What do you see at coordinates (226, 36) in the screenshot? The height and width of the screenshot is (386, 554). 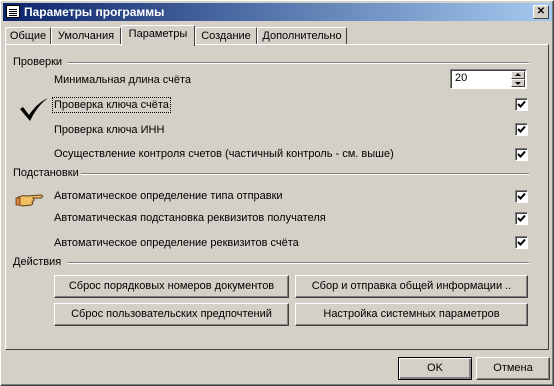 I see `tab-creation: Создание` at bounding box center [226, 36].